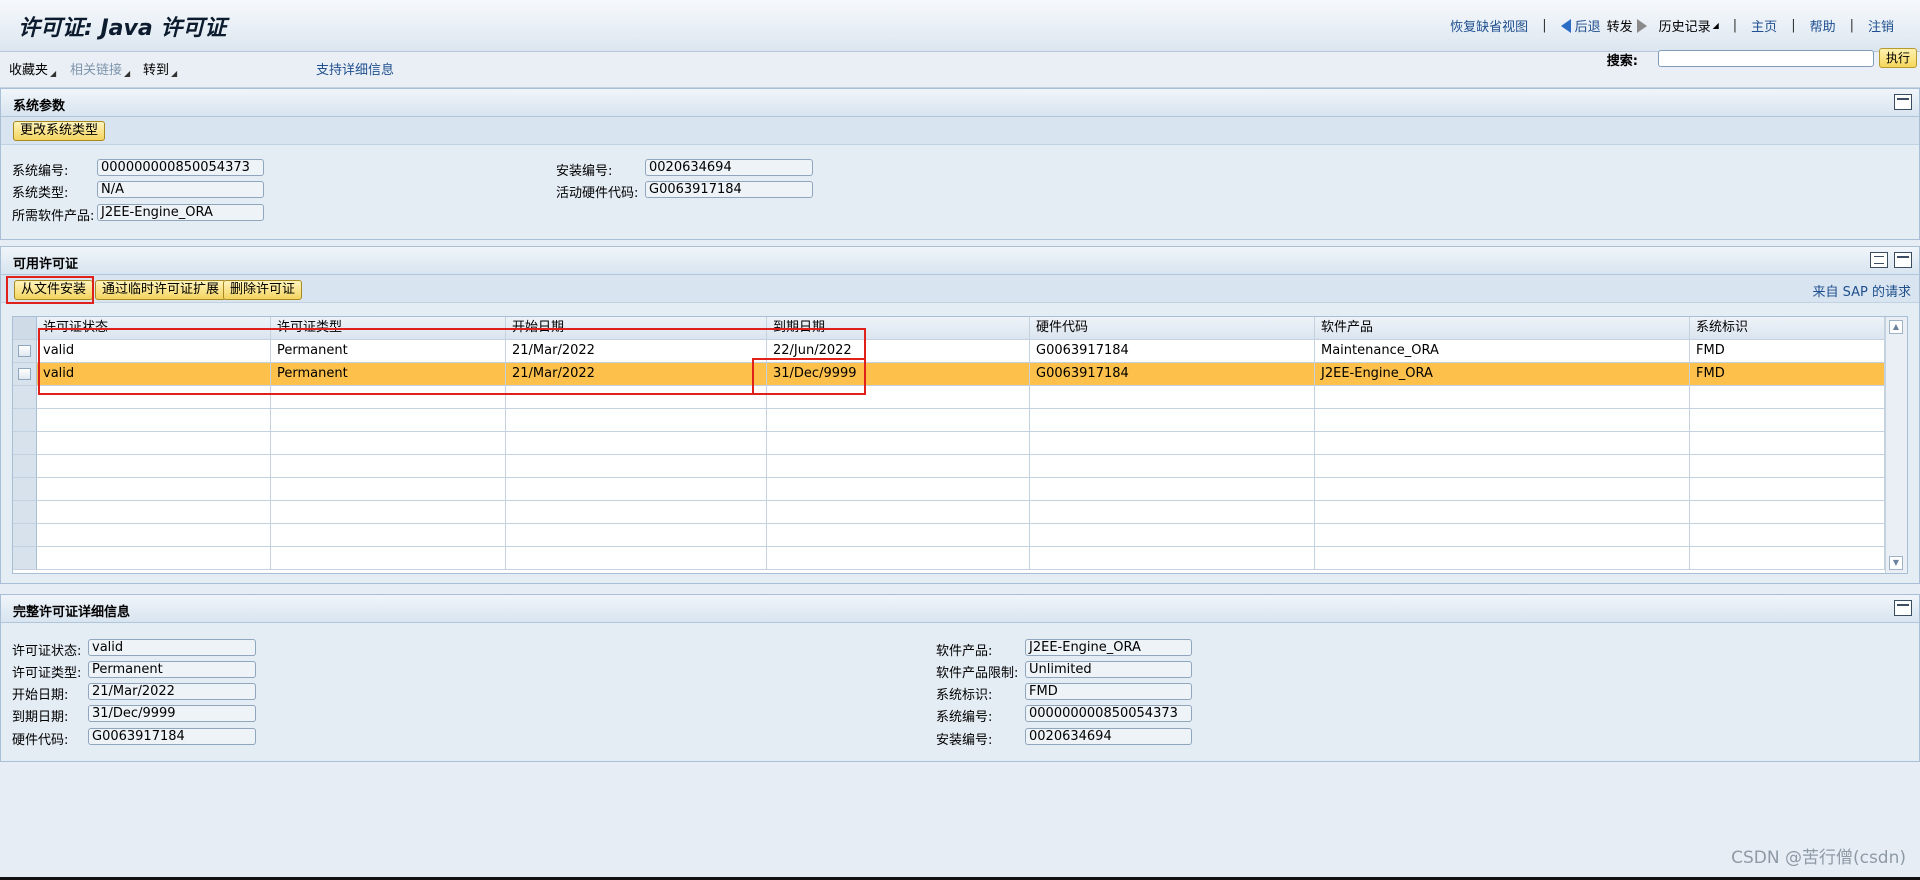 The image size is (1920, 880). Describe the element at coordinates (40, 171) in the screenshot. I see `system-number-label: 系统编号:` at that location.